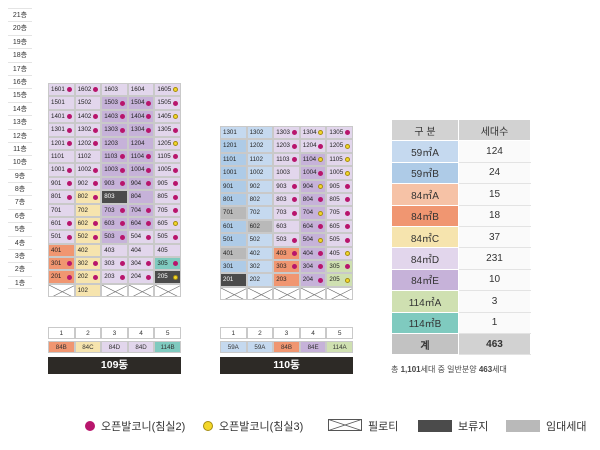 Image resolution: width=600 pixels, height=450 pixels. Describe the element at coordinates (114, 223) in the screenshot. I see `unit-cell: 603` at that location.